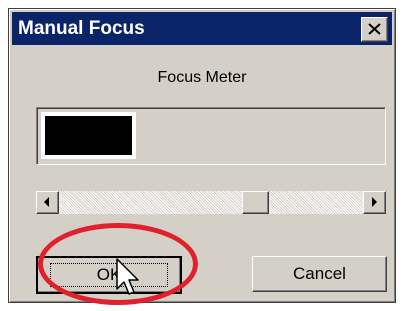  What do you see at coordinates (127, 276) in the screenshot?
I see `mouse-cursor-icon` at bounding box center [127, 276].